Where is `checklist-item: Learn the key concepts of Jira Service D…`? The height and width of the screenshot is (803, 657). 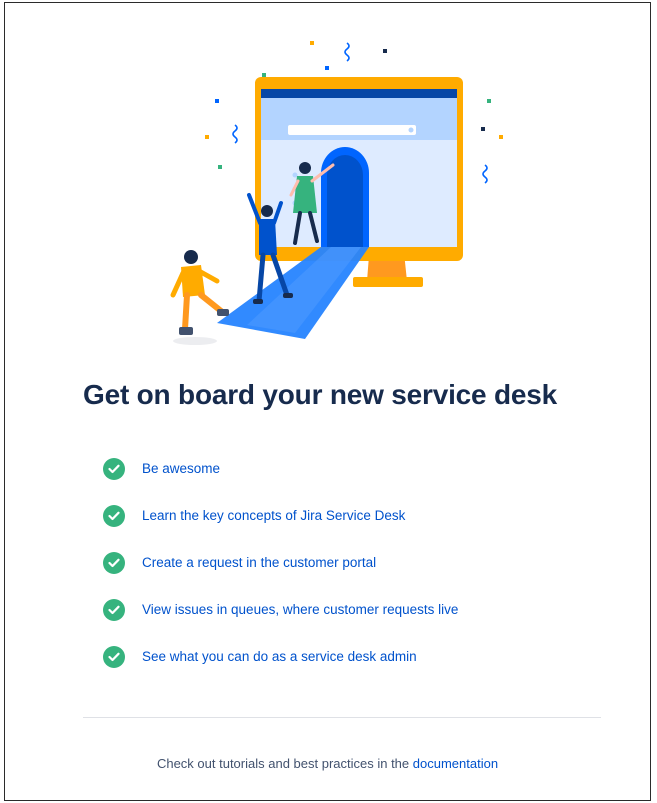
checklist-item: Learn the key concepts of Jira Service D… is located at coordinates (280, 515).